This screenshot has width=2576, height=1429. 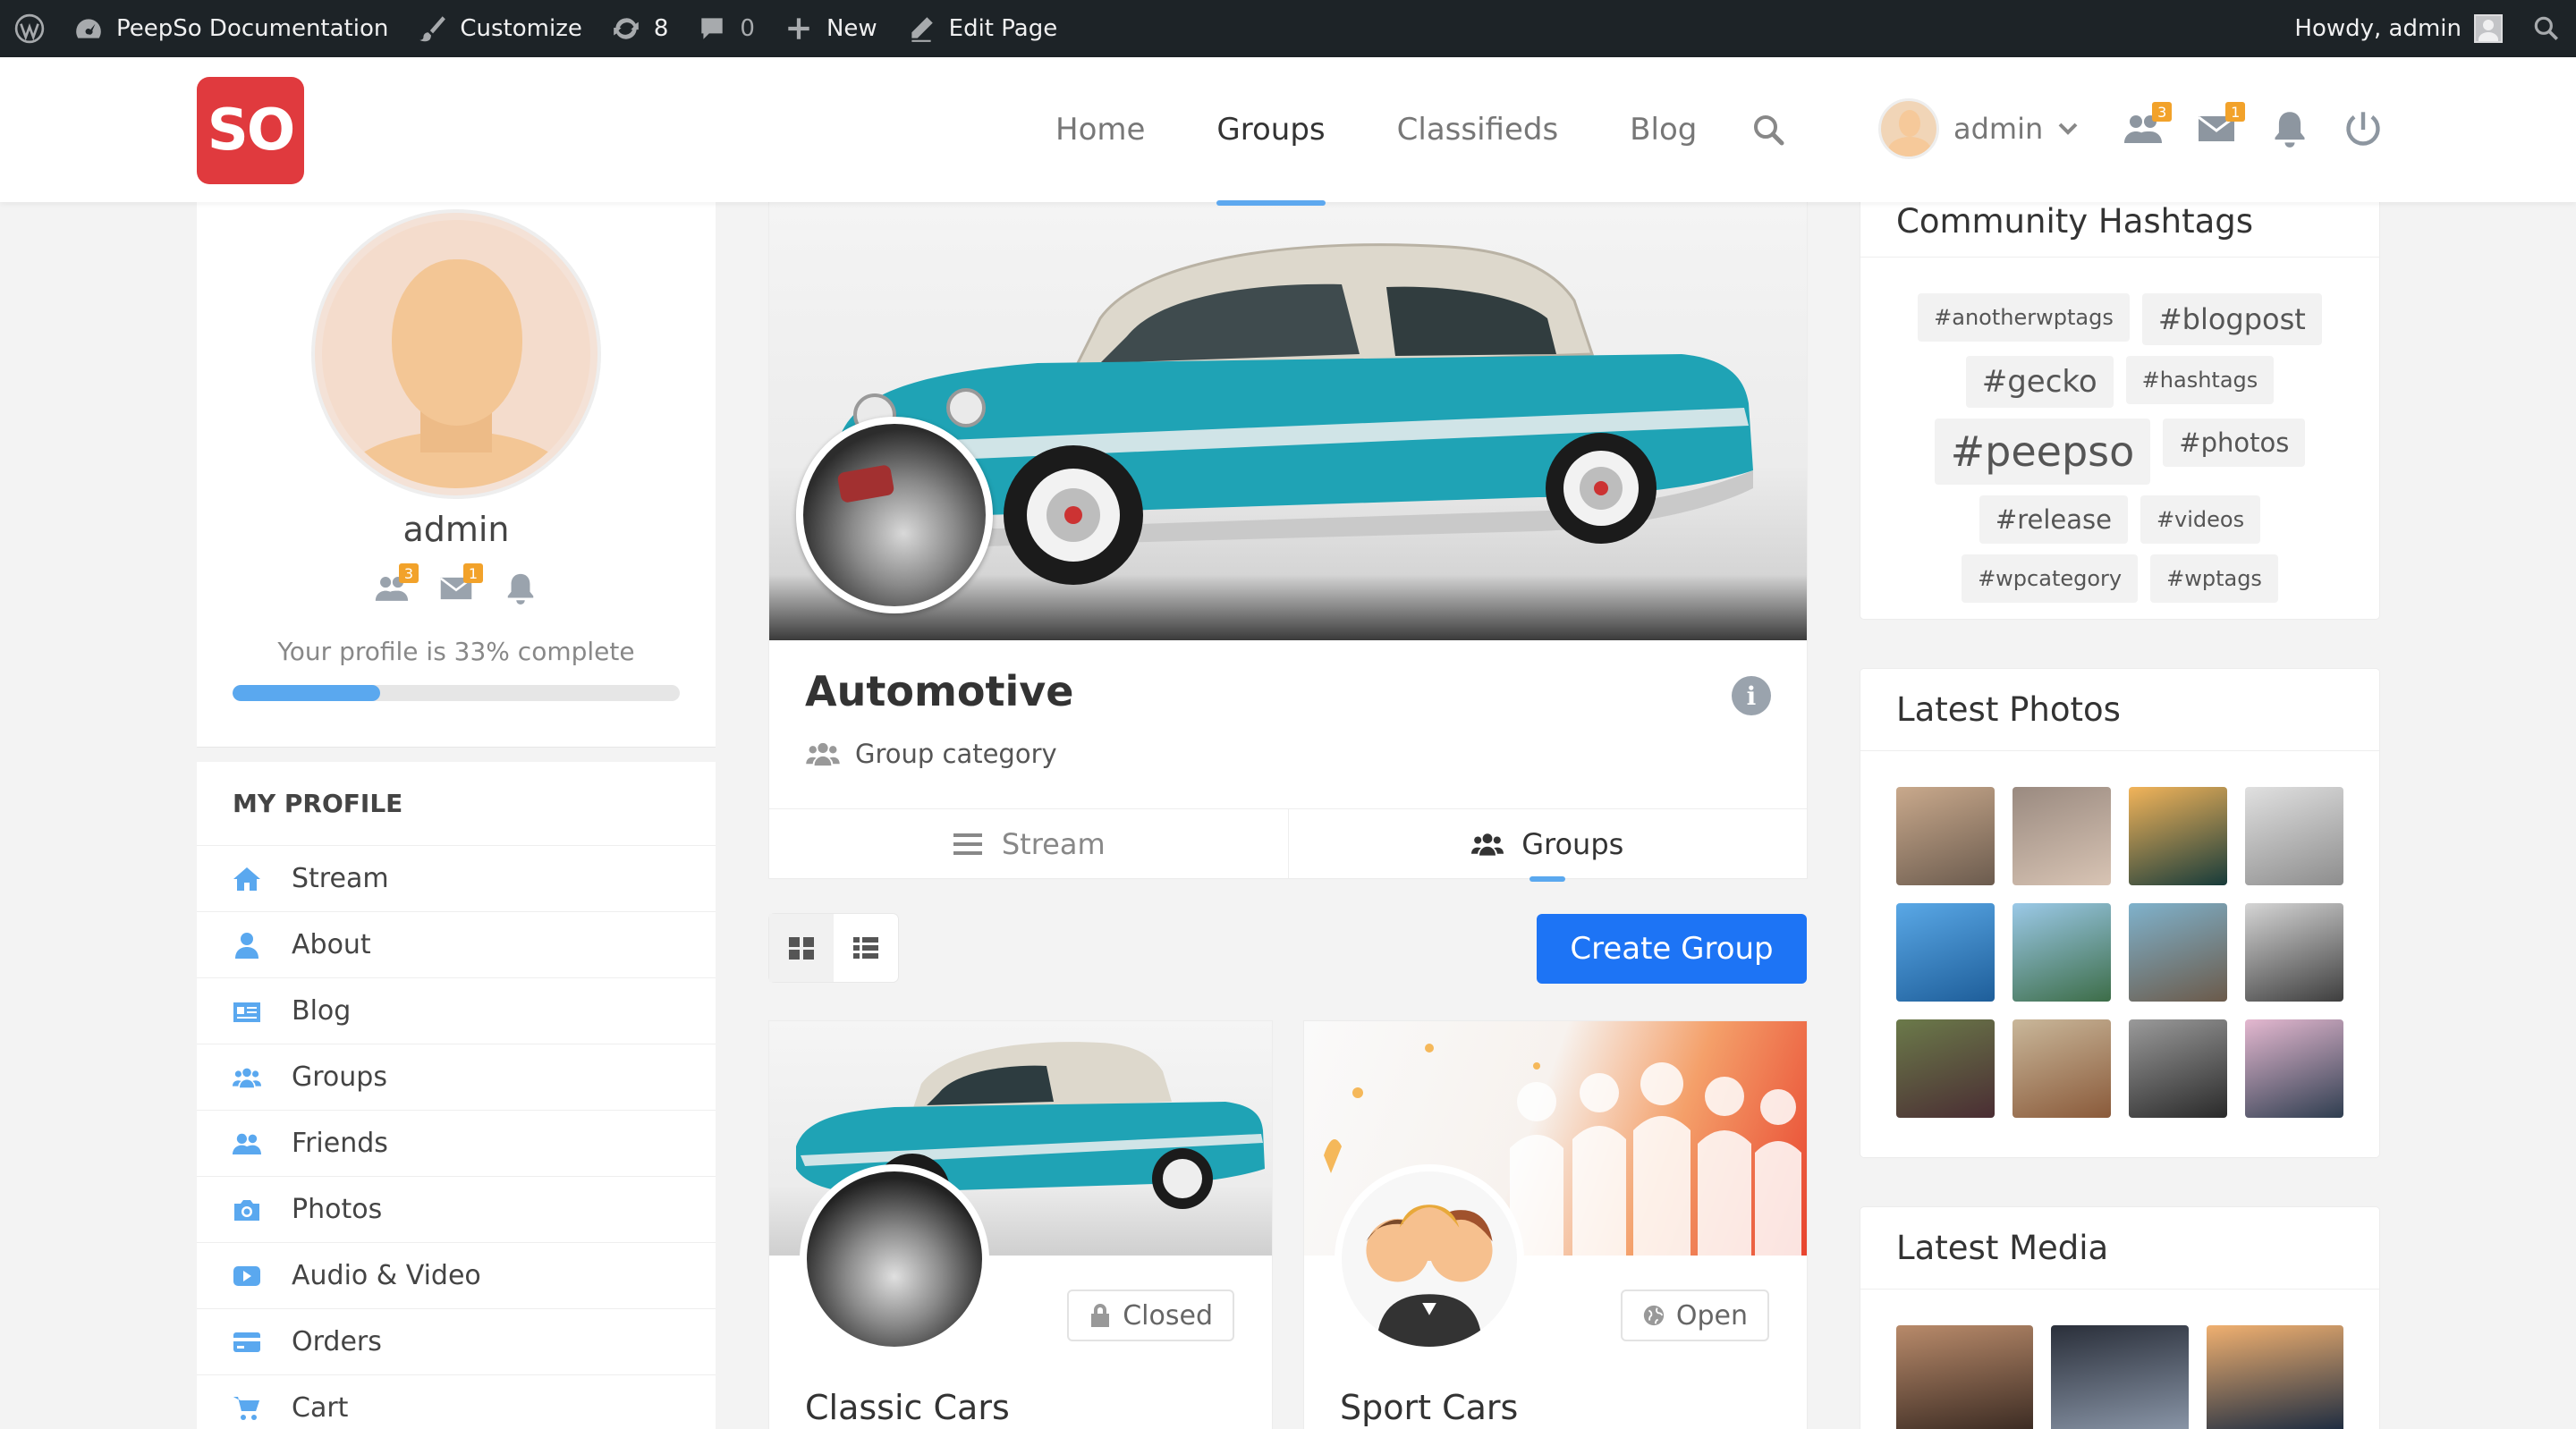 I want to click on tab-groups: Groups, so click(x=1547, y=845).